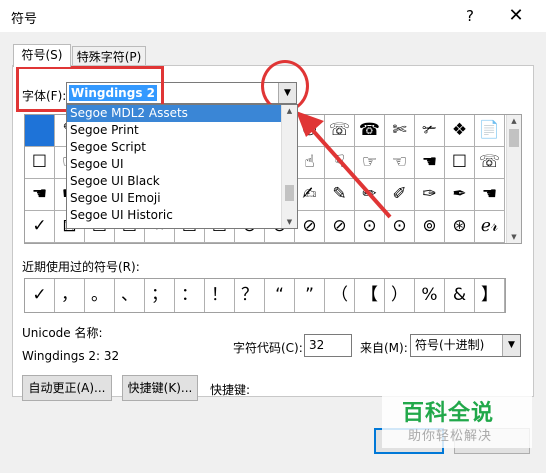  What do you see at coordinates (370, 295) in the screenshot?
I see `recent-symbol-cell: 【` at bounding box center [370, 295].